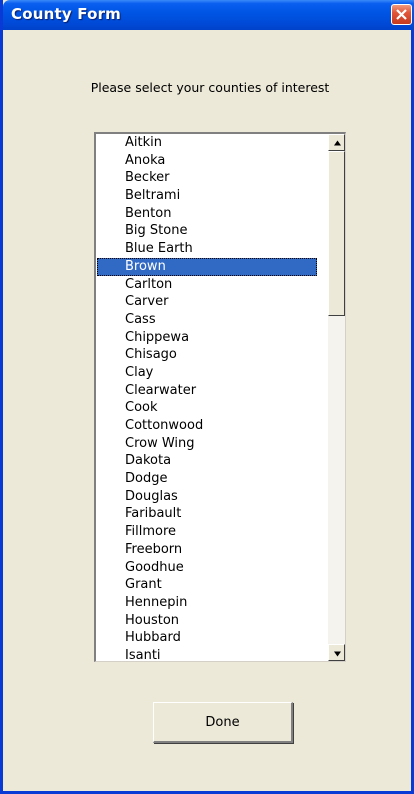 This screenshot has width=414, height=794. Describe the element at coordinates (207, 231) in the screenshot. I see `county-list-item: Big Stone` at that location.